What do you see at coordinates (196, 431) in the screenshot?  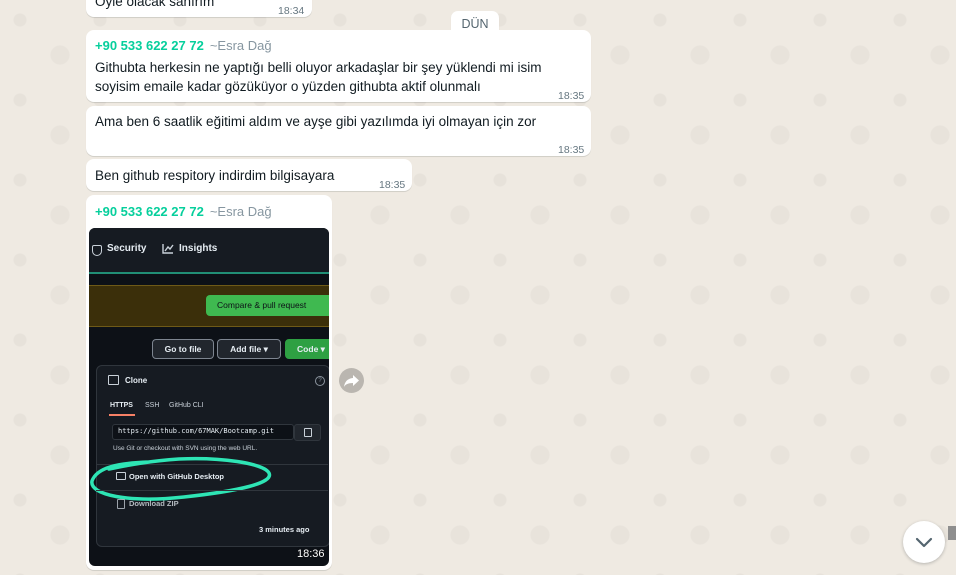 I see `clone-url-text: https://github.com/67MAK/Bootcamp.git` at bounding box center [196, 431].